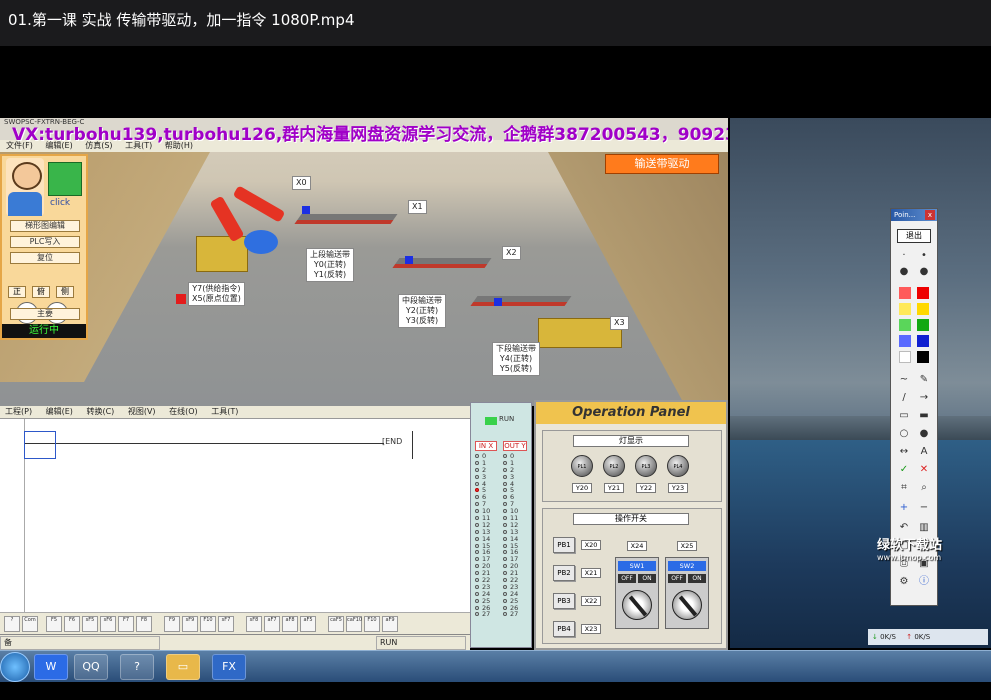 The height and width of the screenshot is (700, 991). Describe the element at coordinates (54, 624) in the screenshot. I see `toolbar-contact-no: F5` at that location.